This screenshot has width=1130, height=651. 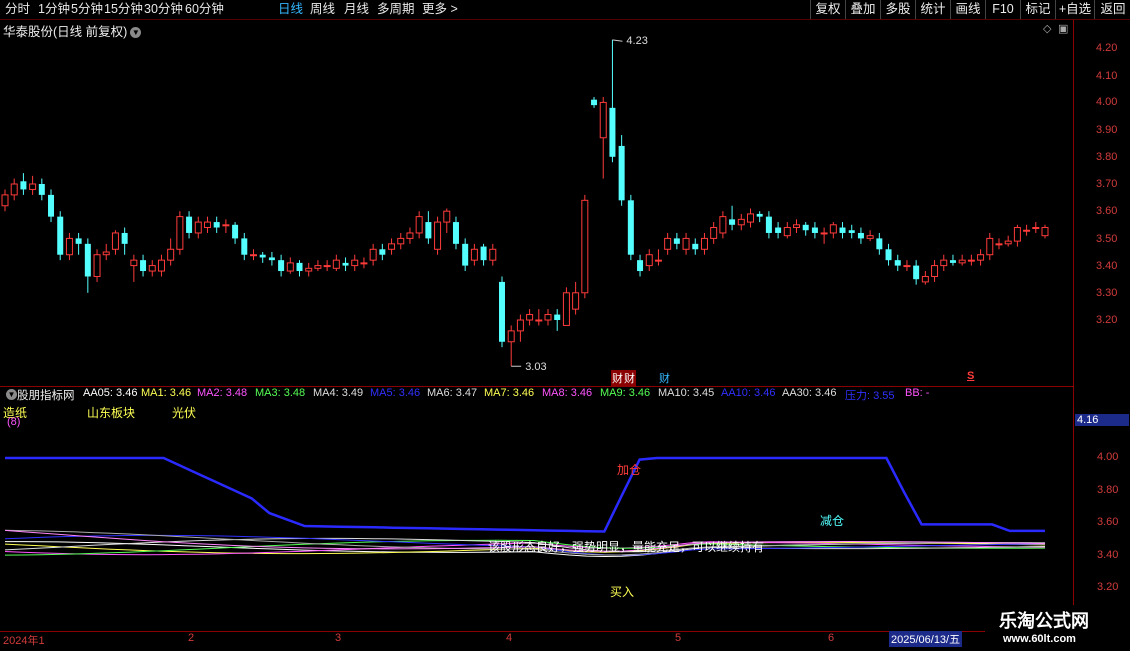 I want to click on current-value-badge: 4.16, so click(x=1102, y=420).